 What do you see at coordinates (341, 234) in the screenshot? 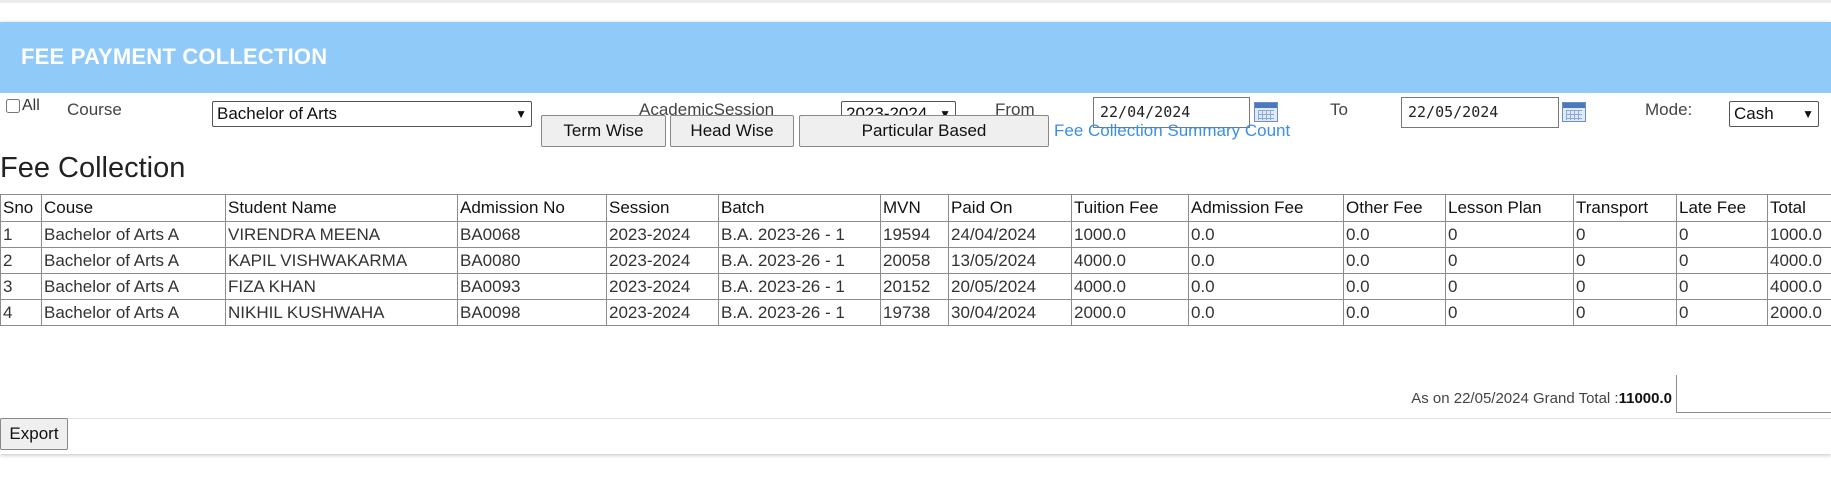
I see `table-cell: VIRENDRA MEENA` at bounding box center [341, 234].